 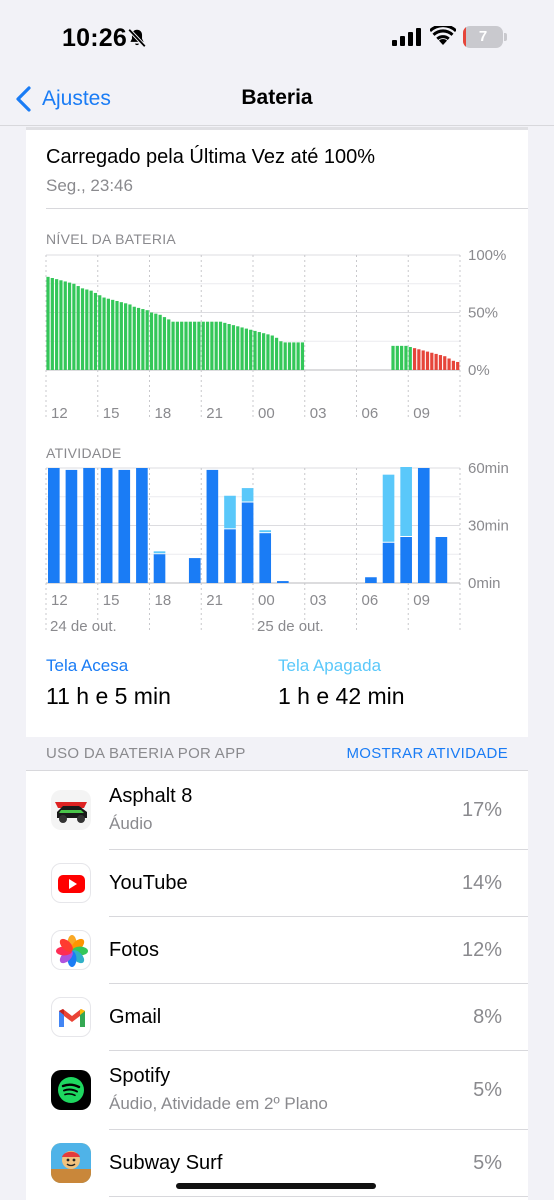 I want to click on app-subtitle: Áudio, so click(x=131, y=823).